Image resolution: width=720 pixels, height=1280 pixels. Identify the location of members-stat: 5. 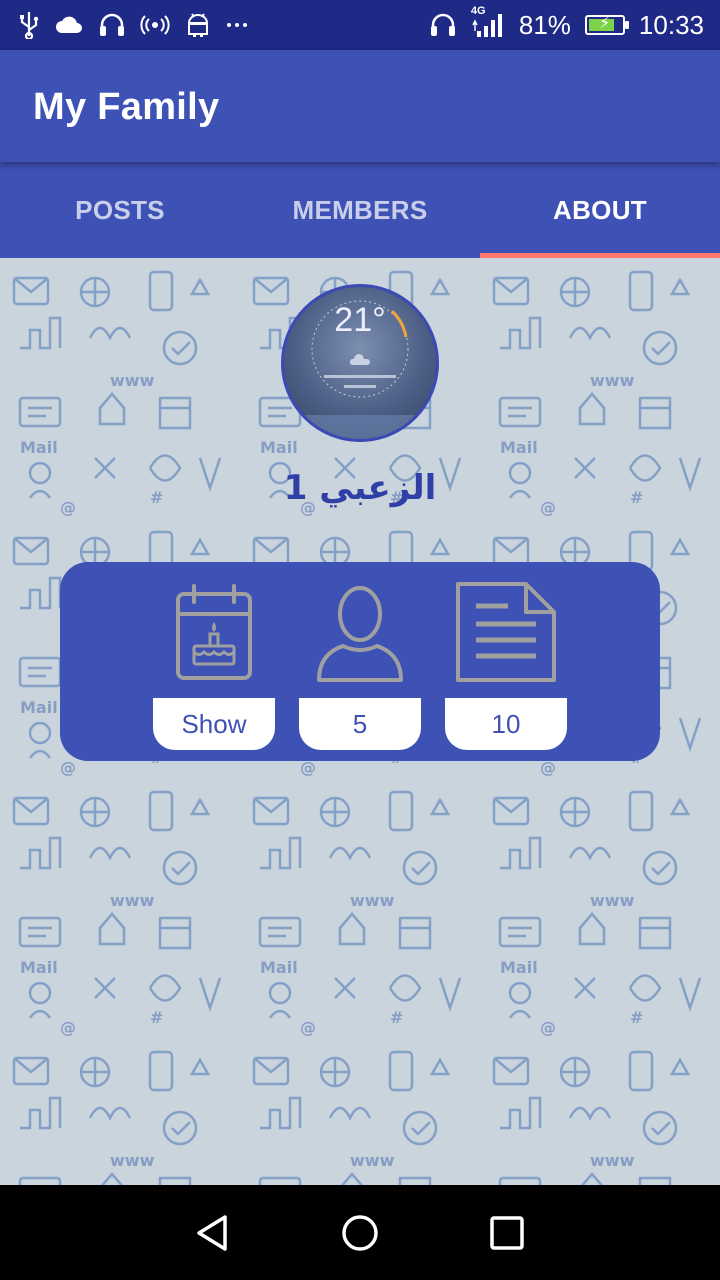
(360, 666).